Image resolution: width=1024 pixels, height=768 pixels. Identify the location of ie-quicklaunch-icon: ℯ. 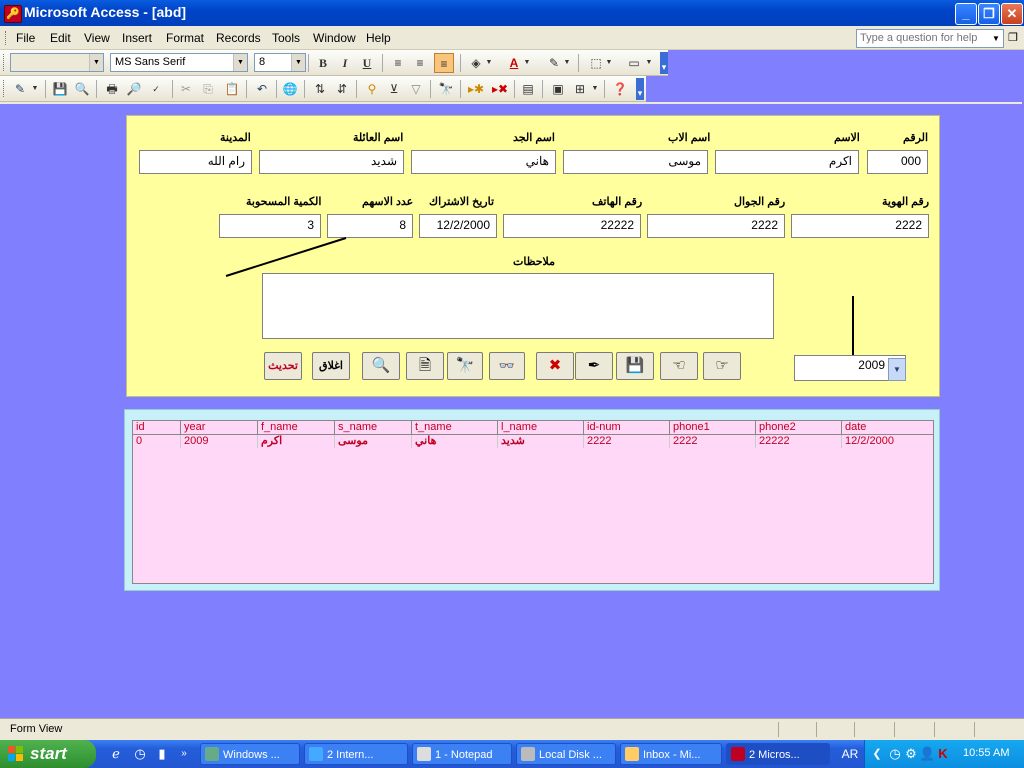
(116, 754).